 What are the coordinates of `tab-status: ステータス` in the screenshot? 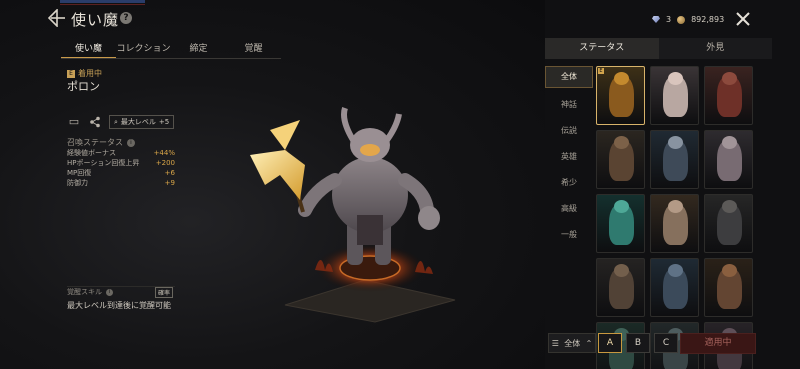 It's located at (602, 48).